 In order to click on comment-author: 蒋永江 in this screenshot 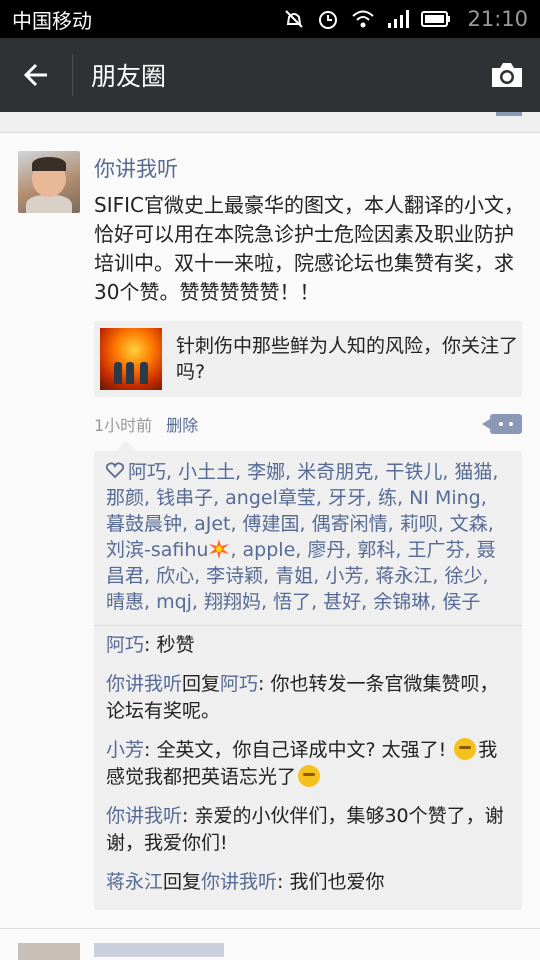, I will do `click(134, 882)`.